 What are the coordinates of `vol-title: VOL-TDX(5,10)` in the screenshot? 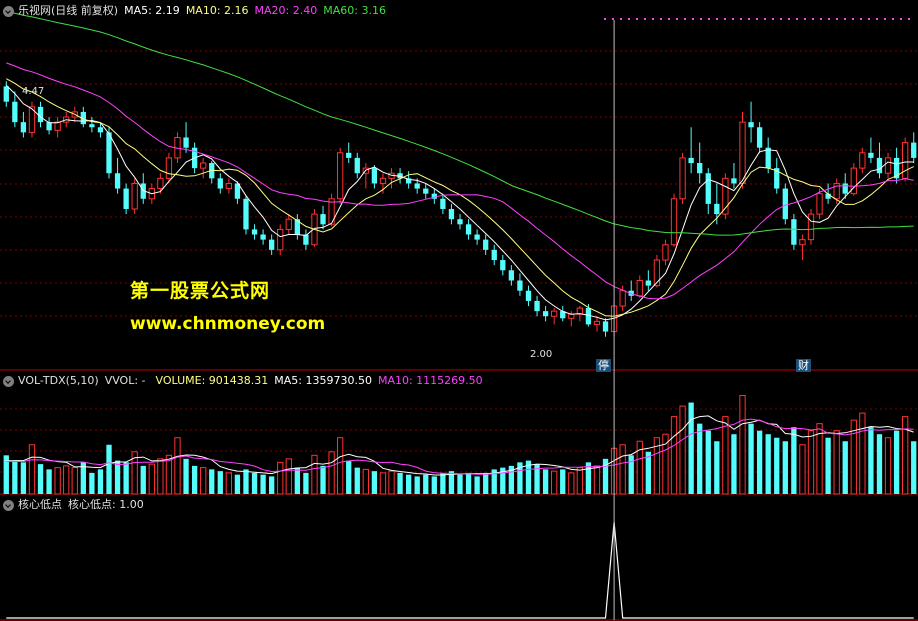 It's located at (58, 381).